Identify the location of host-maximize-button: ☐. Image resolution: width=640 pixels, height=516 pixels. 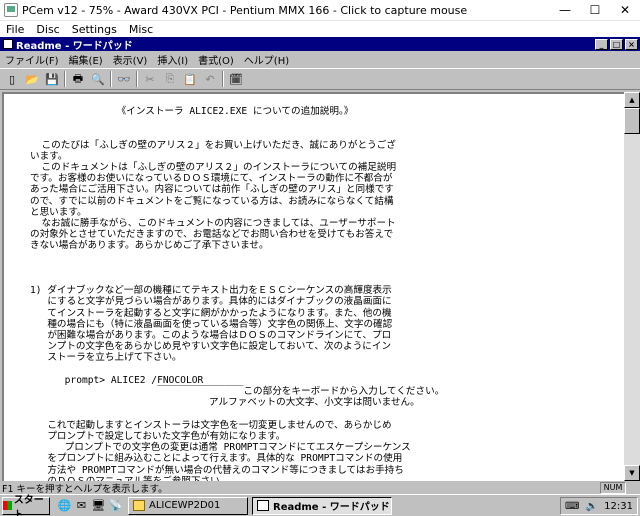
(595, 10).